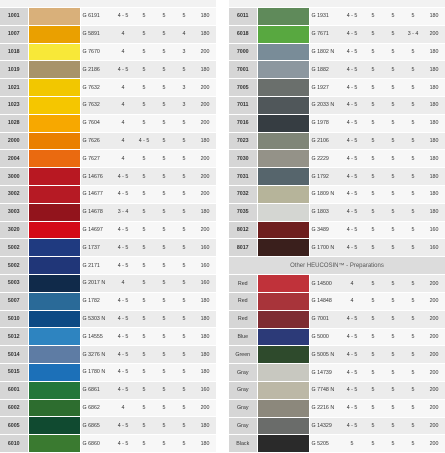 The image size is (445, 453). What do you see at coordinates (243, 16) in the screenshot?
I see `color-code: 6011` at bounding box center [243, 16].